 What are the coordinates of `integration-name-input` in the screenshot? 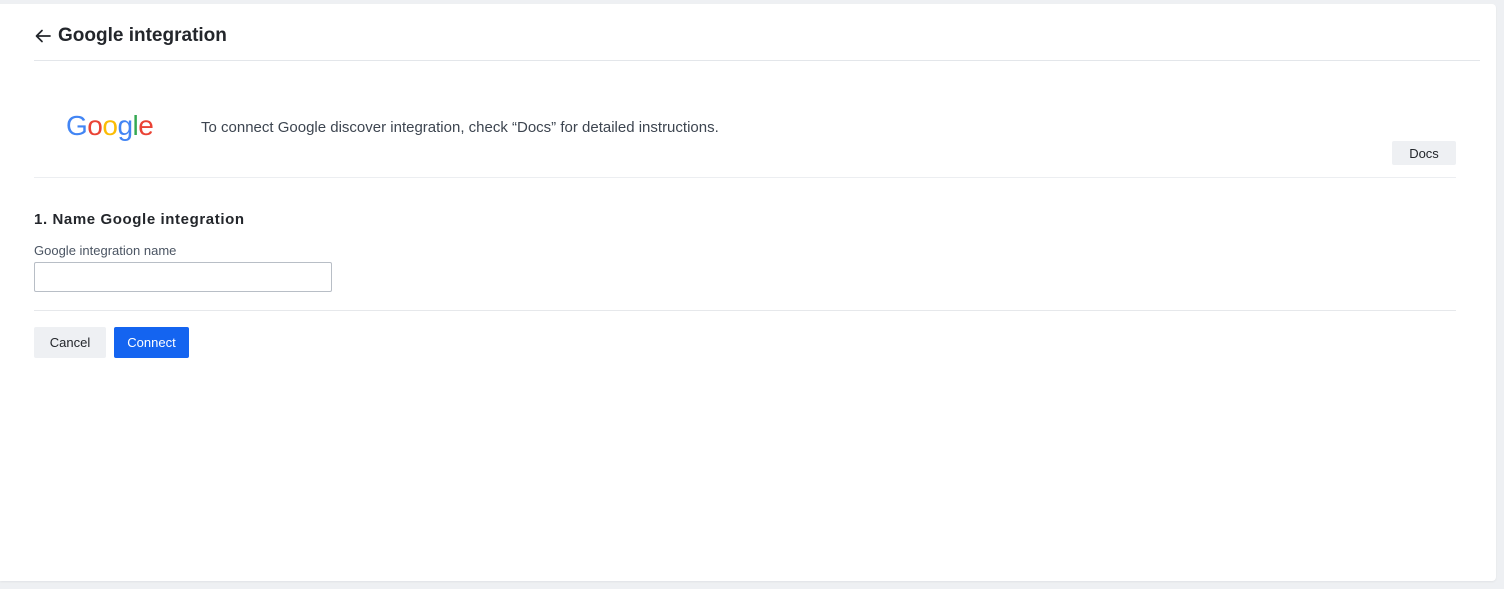 It's located at (183, 277).